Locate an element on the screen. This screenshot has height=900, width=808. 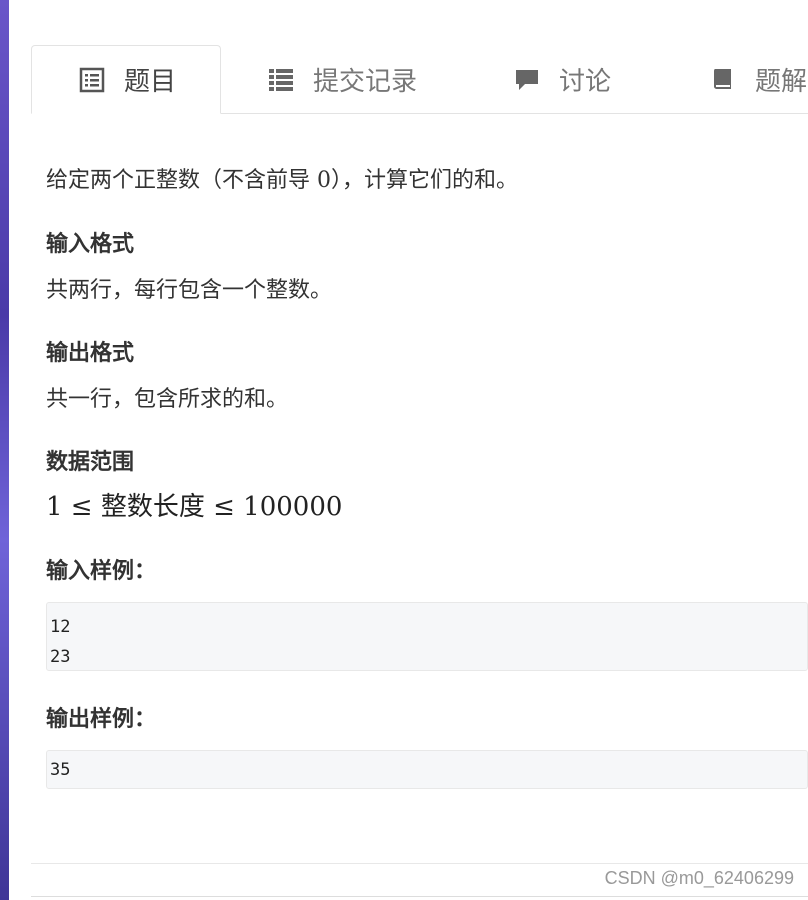
tab-label: 题目 is located at coordinates (150, 82).